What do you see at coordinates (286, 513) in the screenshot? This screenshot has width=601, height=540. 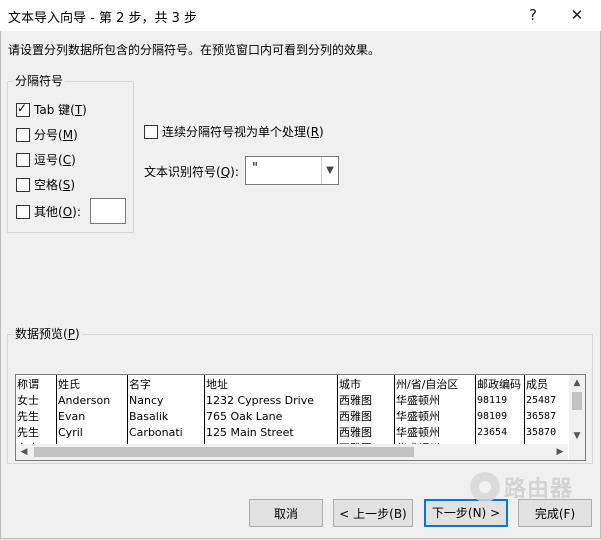 I see `cancel-button: 取消` at bounding box center [286, 513].